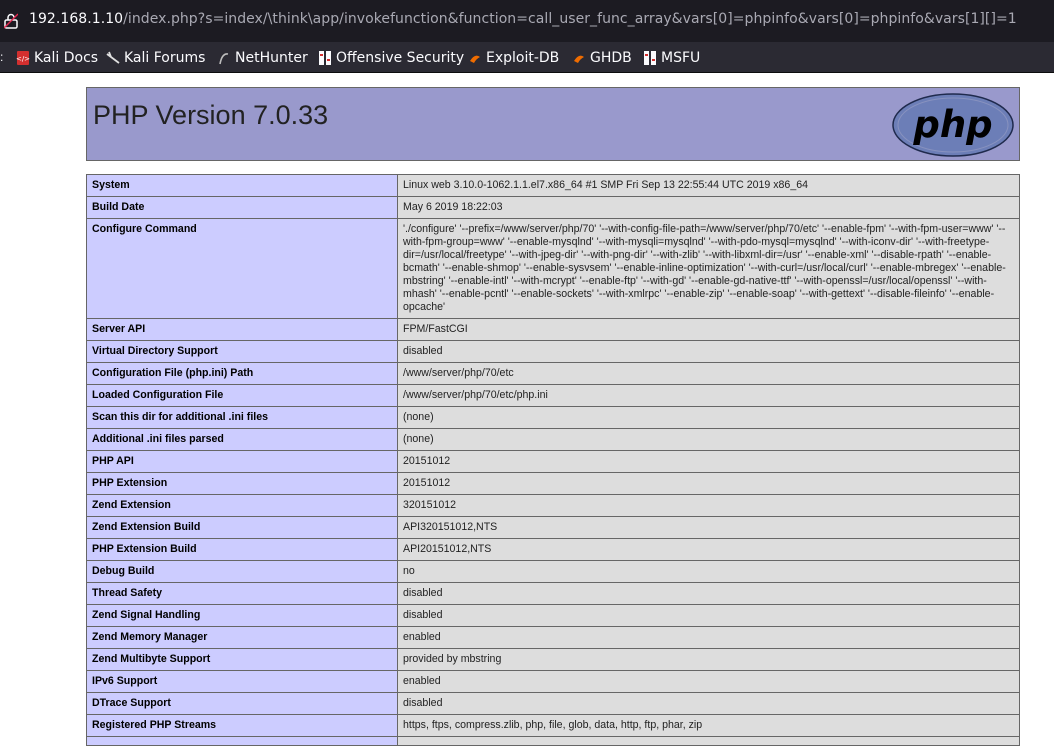  I want to click on table-row: Zend Extension 320151012, so click(553, 505).